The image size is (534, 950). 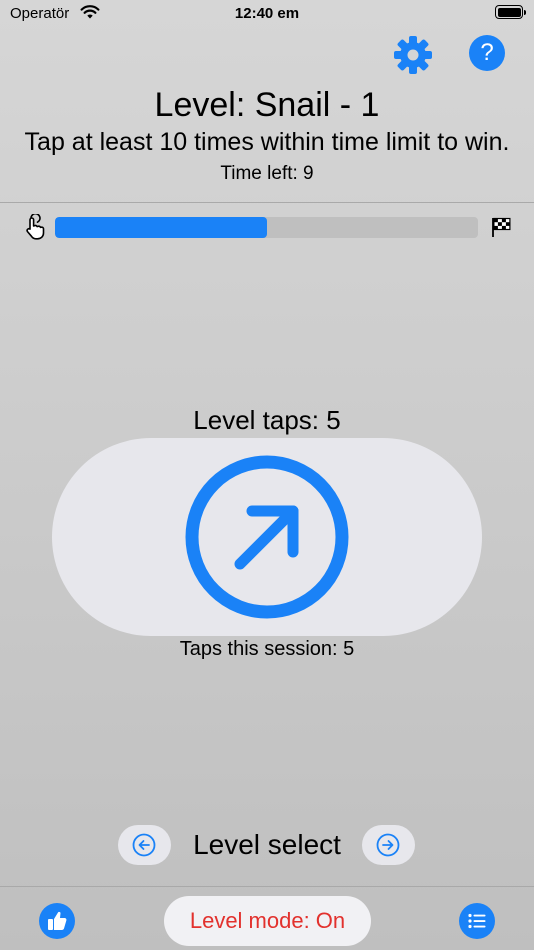 I want to click on arrow-right-circle-icon, so click(x=388, y=845).